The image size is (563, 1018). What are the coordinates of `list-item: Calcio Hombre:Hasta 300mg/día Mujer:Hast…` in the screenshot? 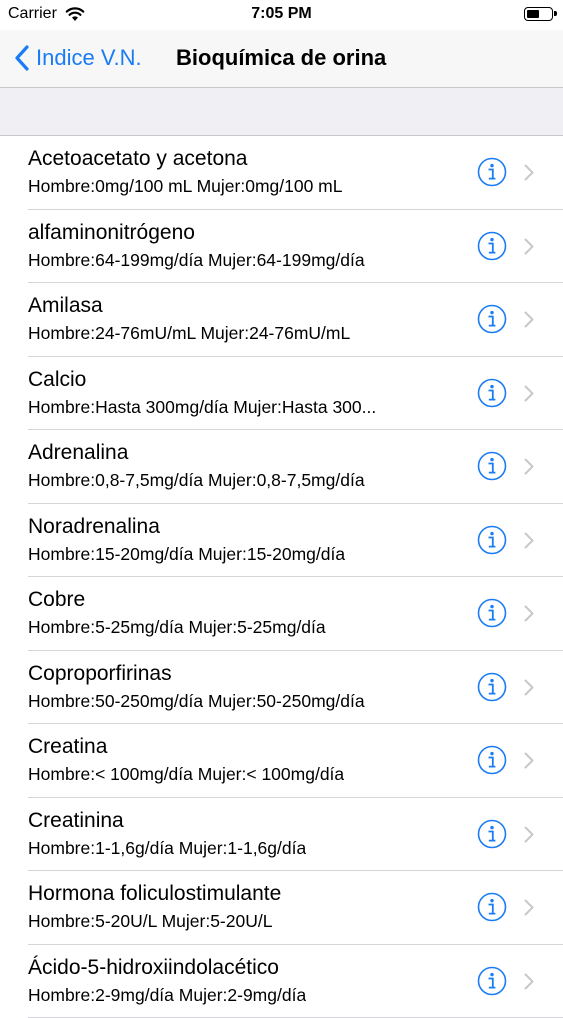 It's located at (281, 394).